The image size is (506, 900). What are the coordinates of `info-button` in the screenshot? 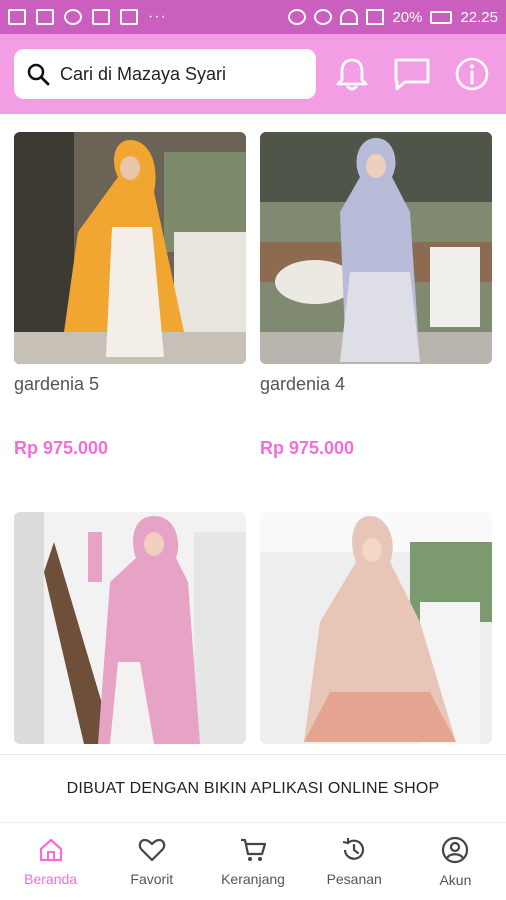 It's located at (472, 74).